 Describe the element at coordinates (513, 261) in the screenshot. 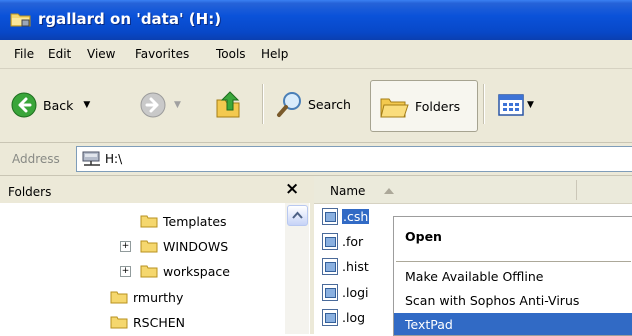

I see `menu-separator` at that location.